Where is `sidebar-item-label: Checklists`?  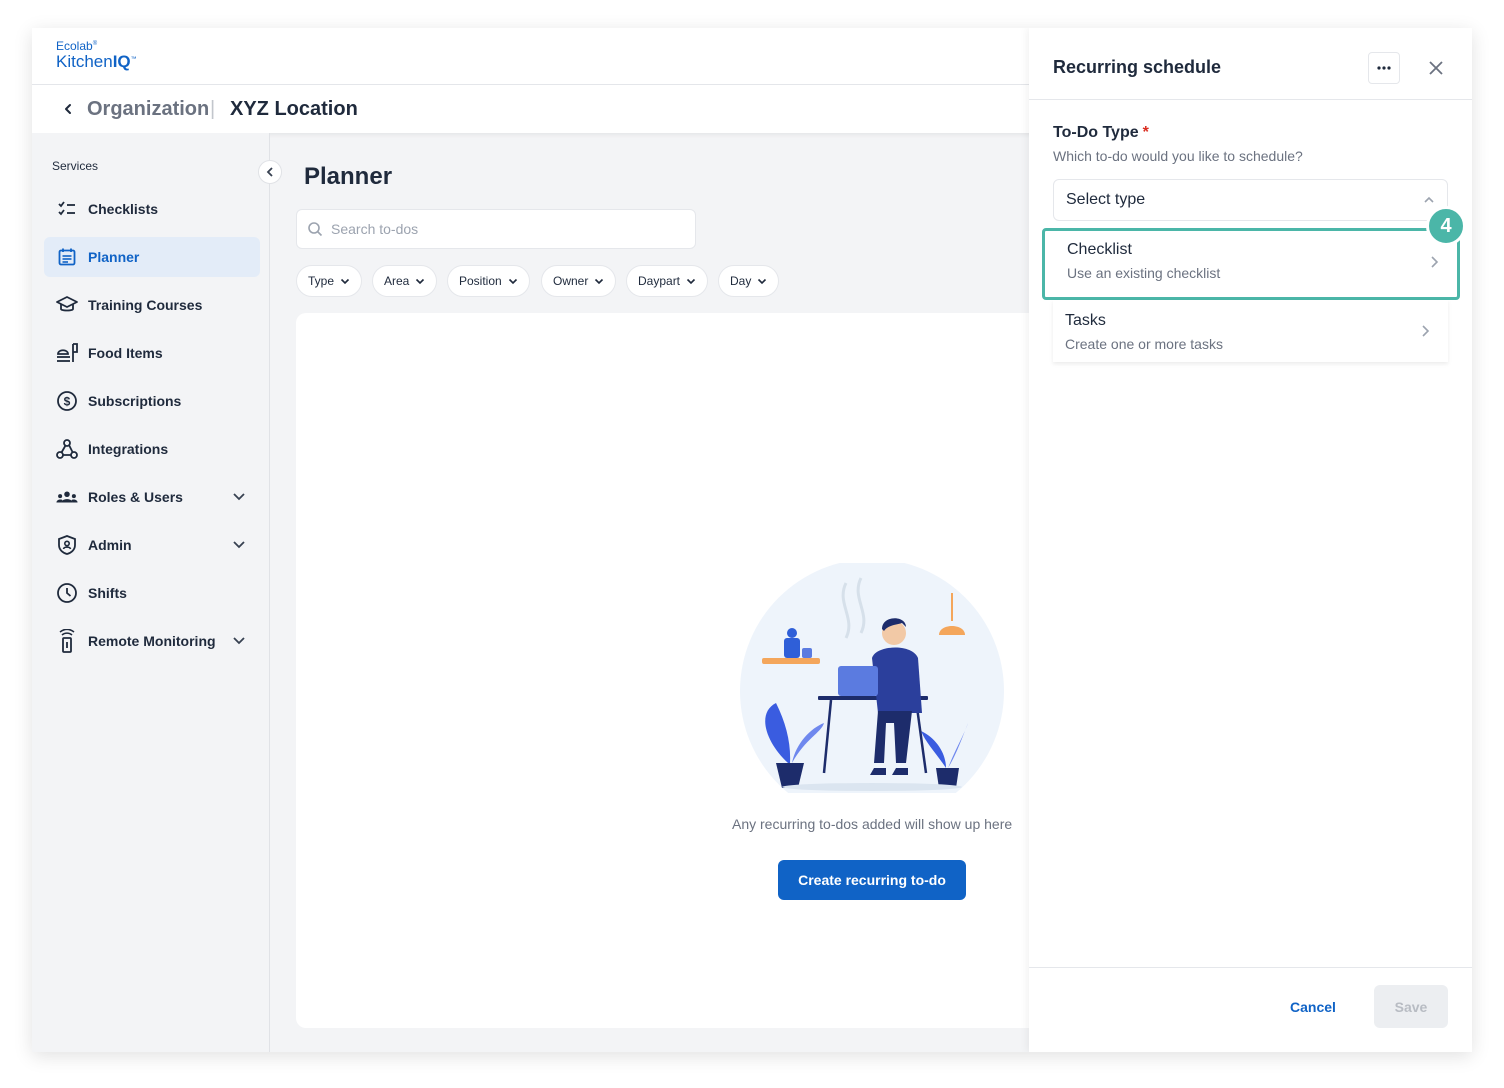
sidebar-item-label: Checklists is located at coordinates (123, 209).